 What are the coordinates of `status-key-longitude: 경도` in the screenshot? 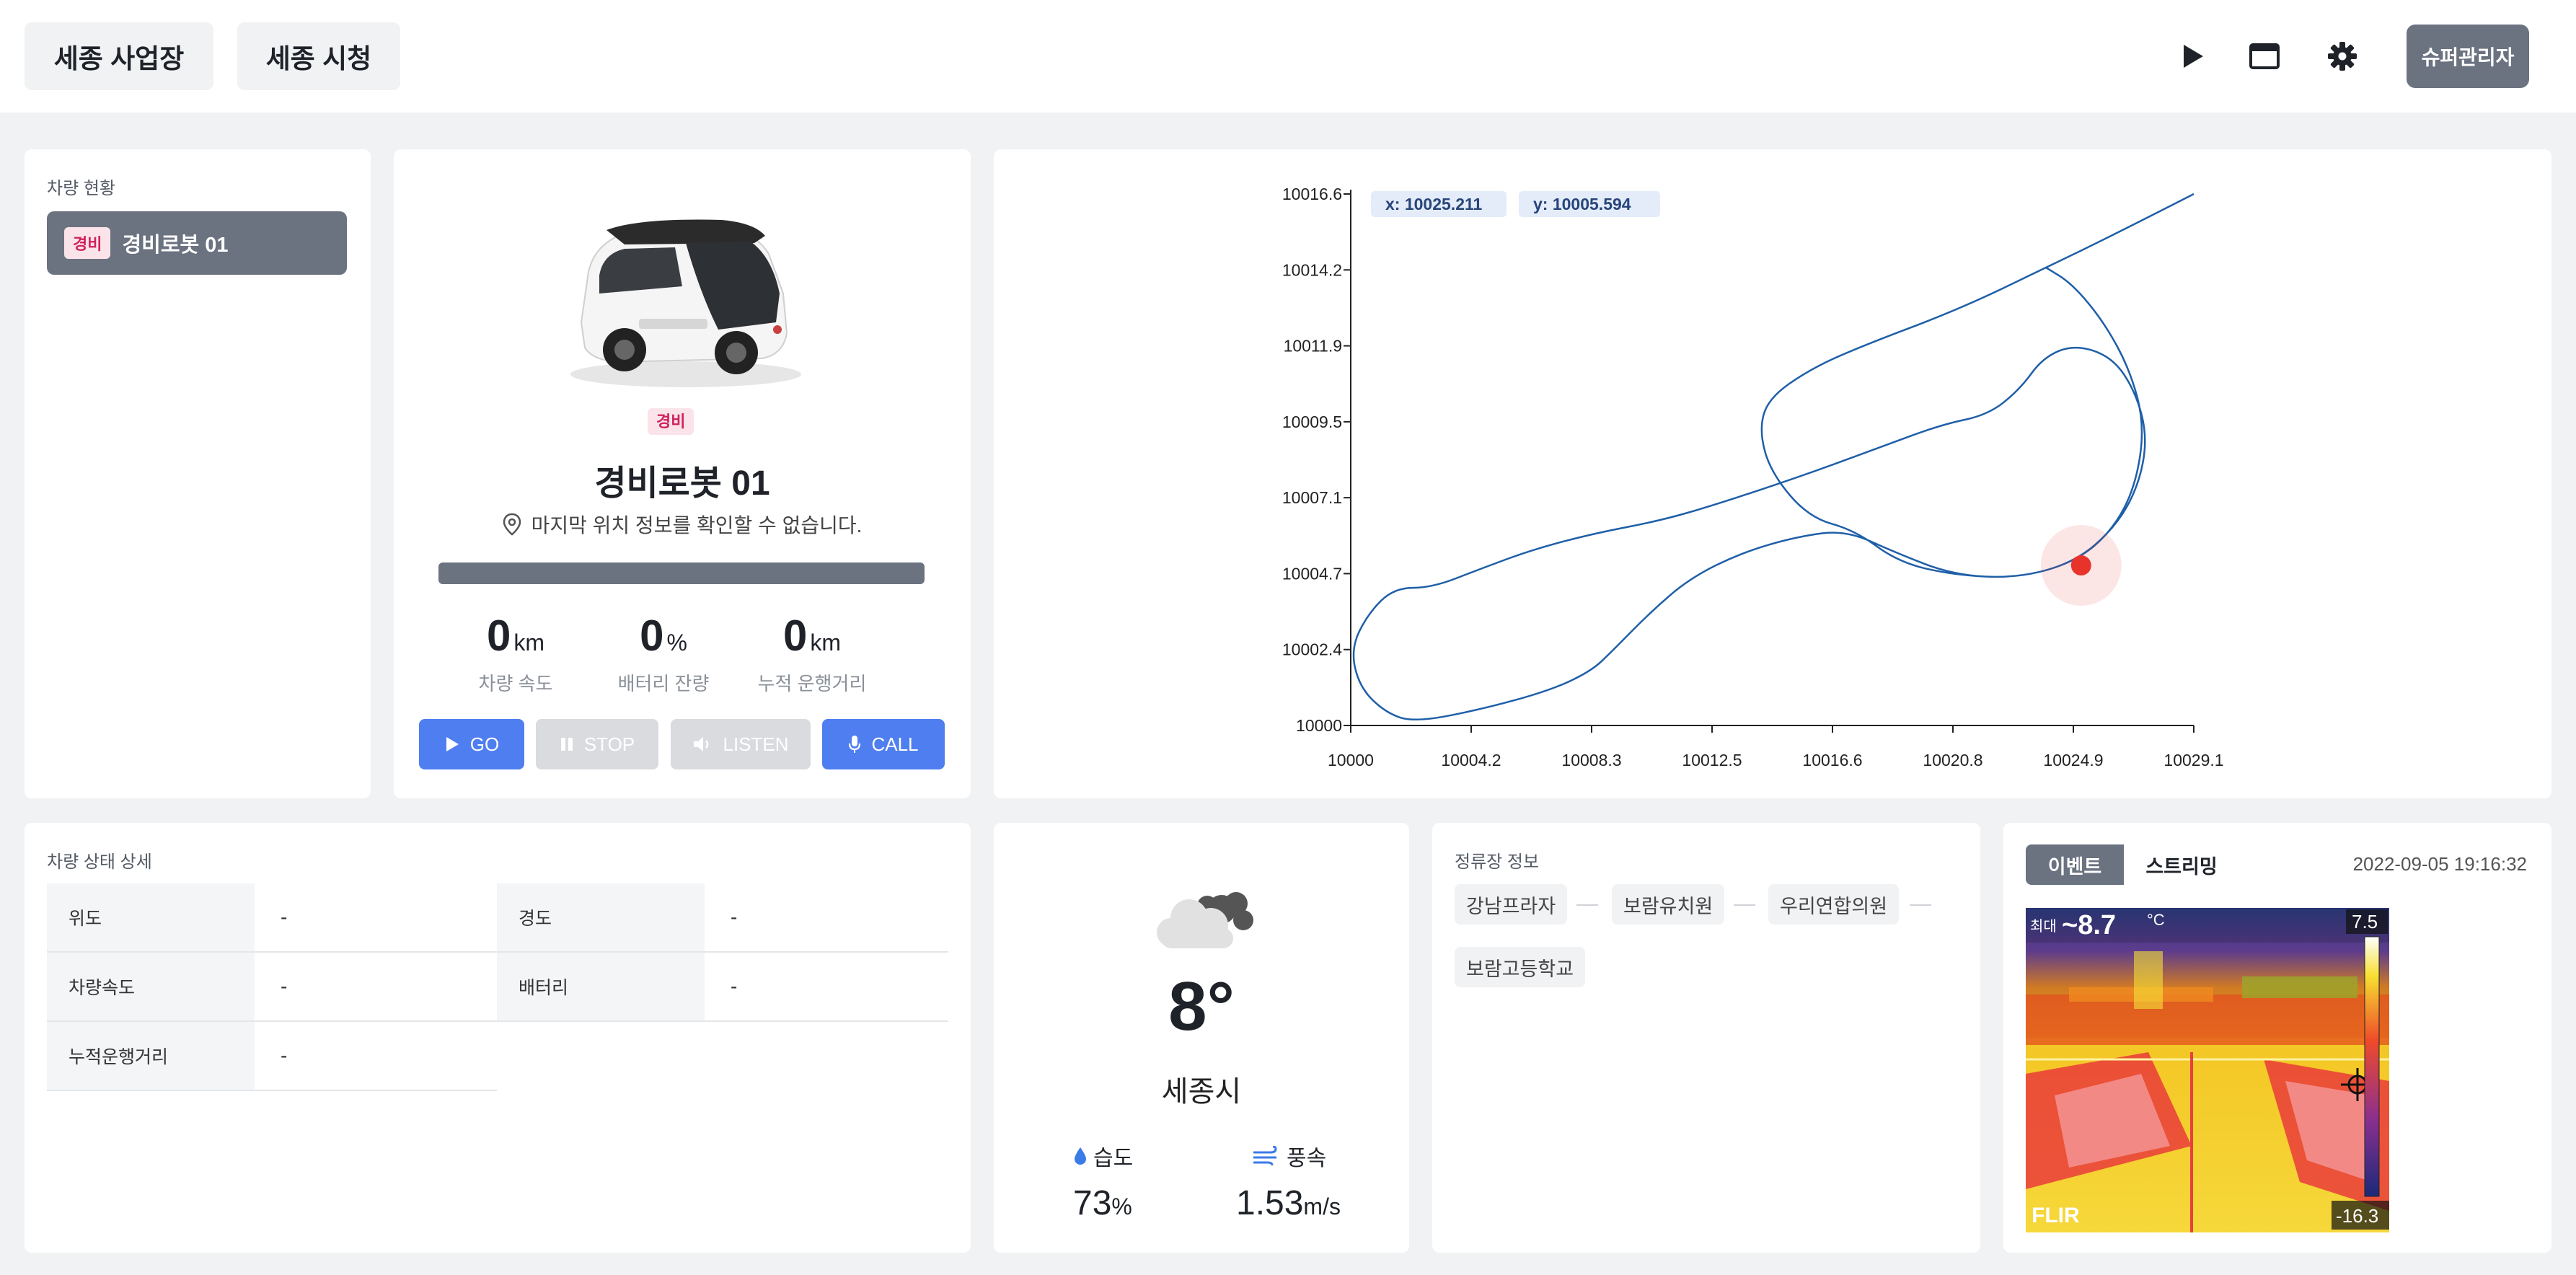 It's located at (601, 918).